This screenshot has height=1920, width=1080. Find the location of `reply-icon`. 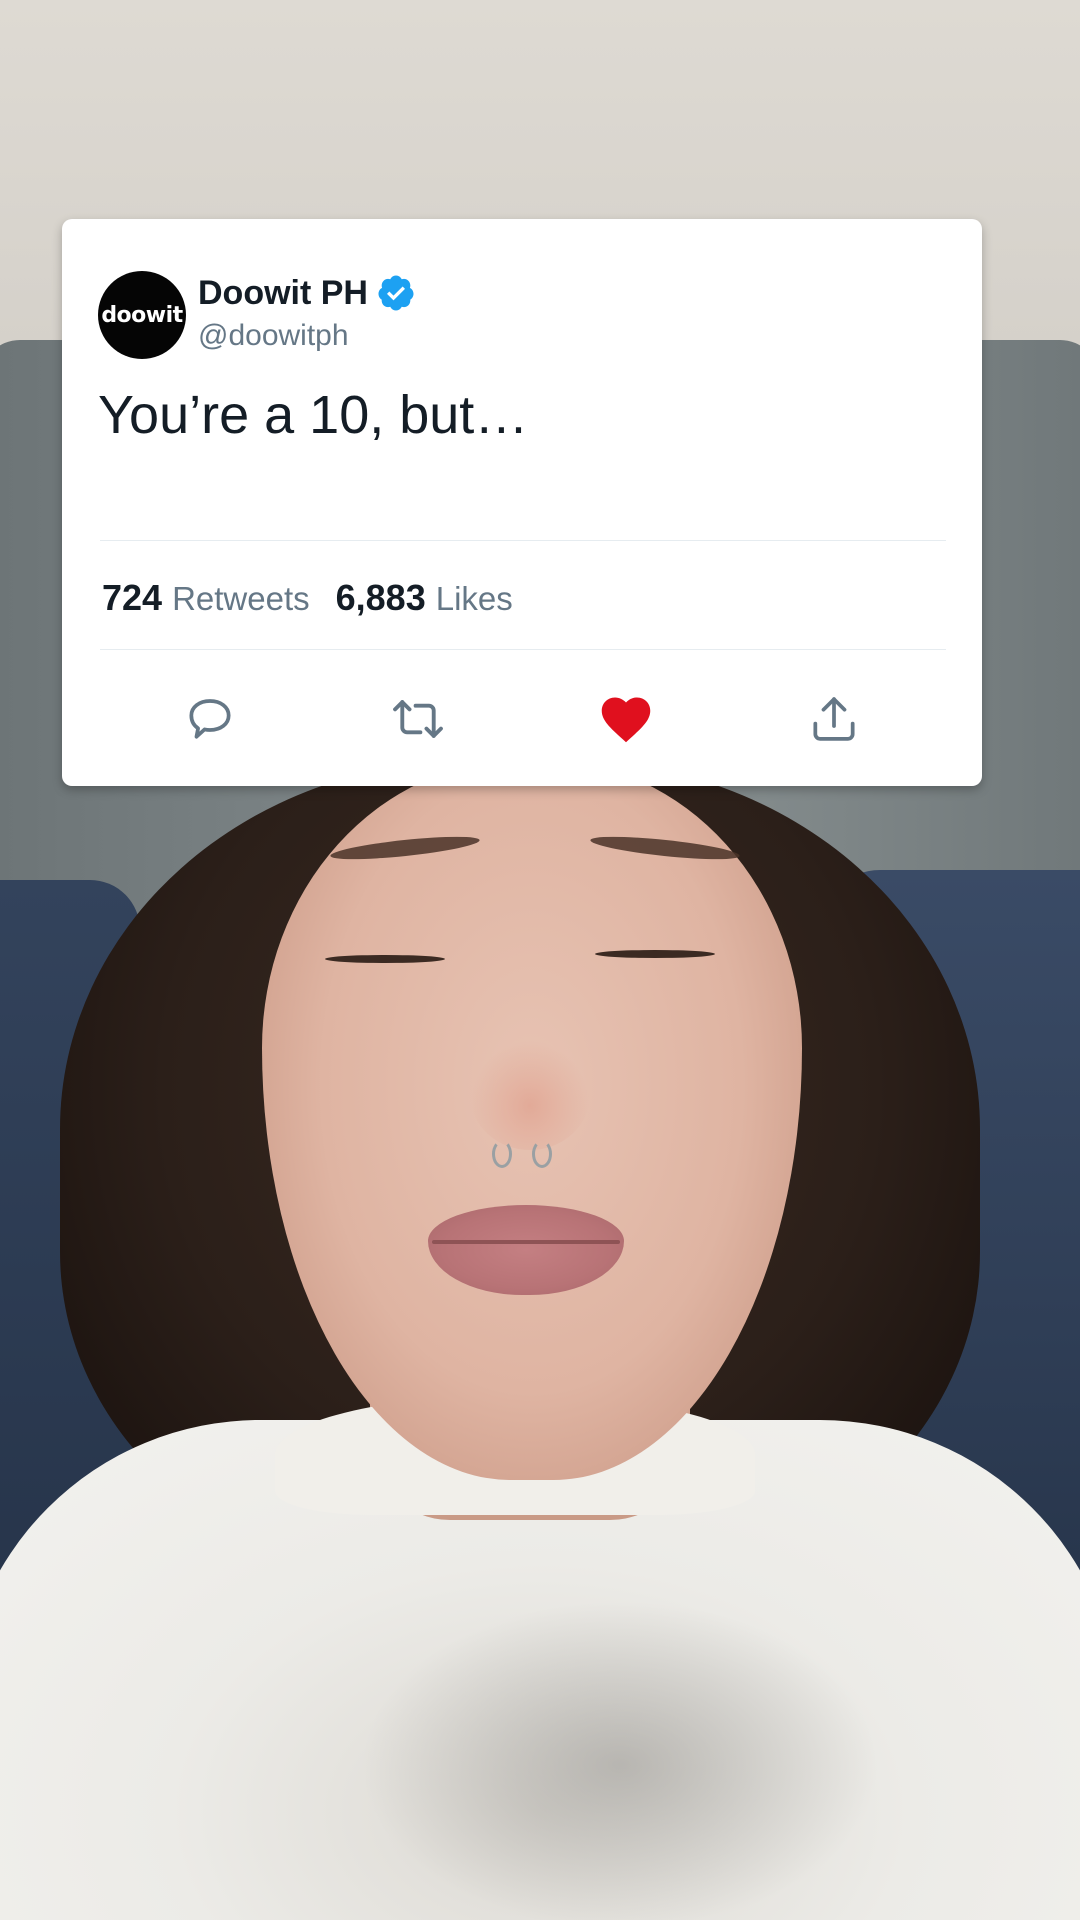

reply-icon is located at coordinates (210, 719).